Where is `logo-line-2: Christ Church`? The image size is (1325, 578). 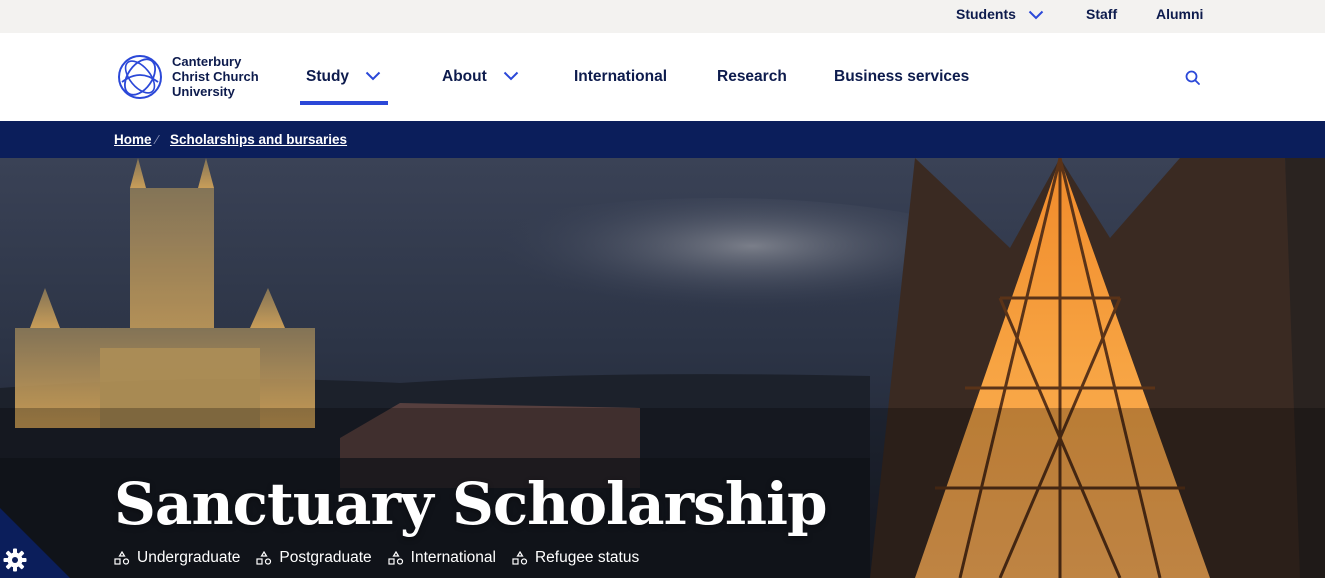
logo-line-2: Christ Church is located at coordinates (215, 76).